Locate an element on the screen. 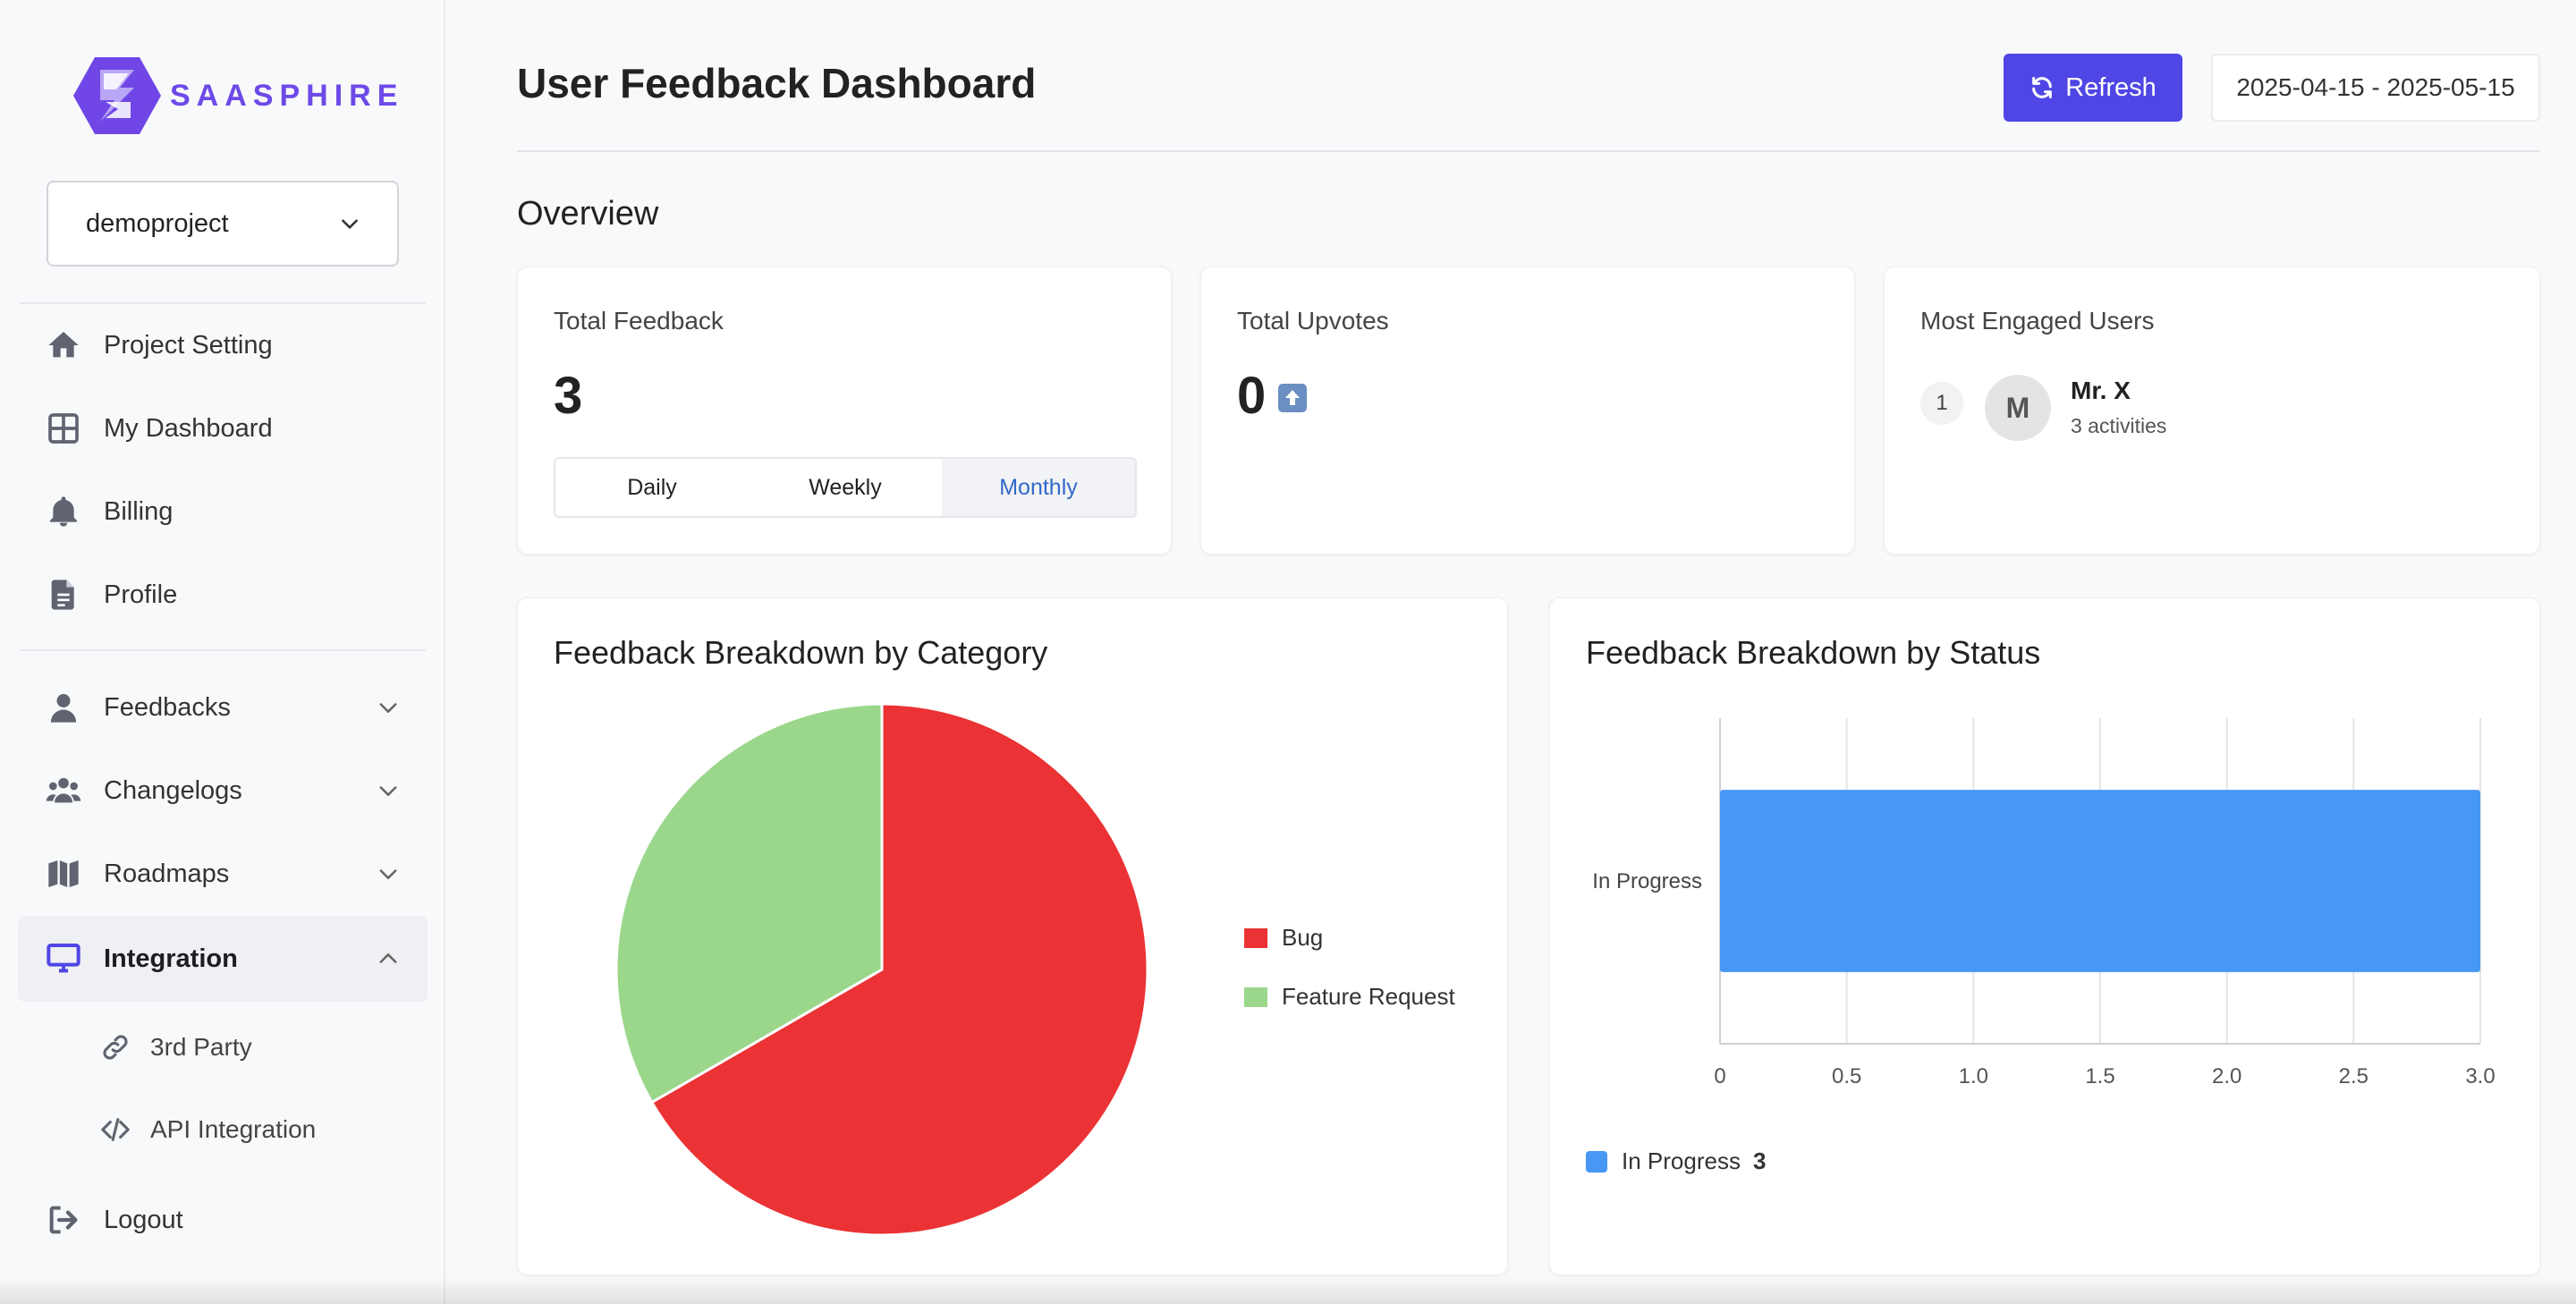  date-range-picker: 2025-04-15 - 2025-05-15 is located at coordinates (2375, 88).